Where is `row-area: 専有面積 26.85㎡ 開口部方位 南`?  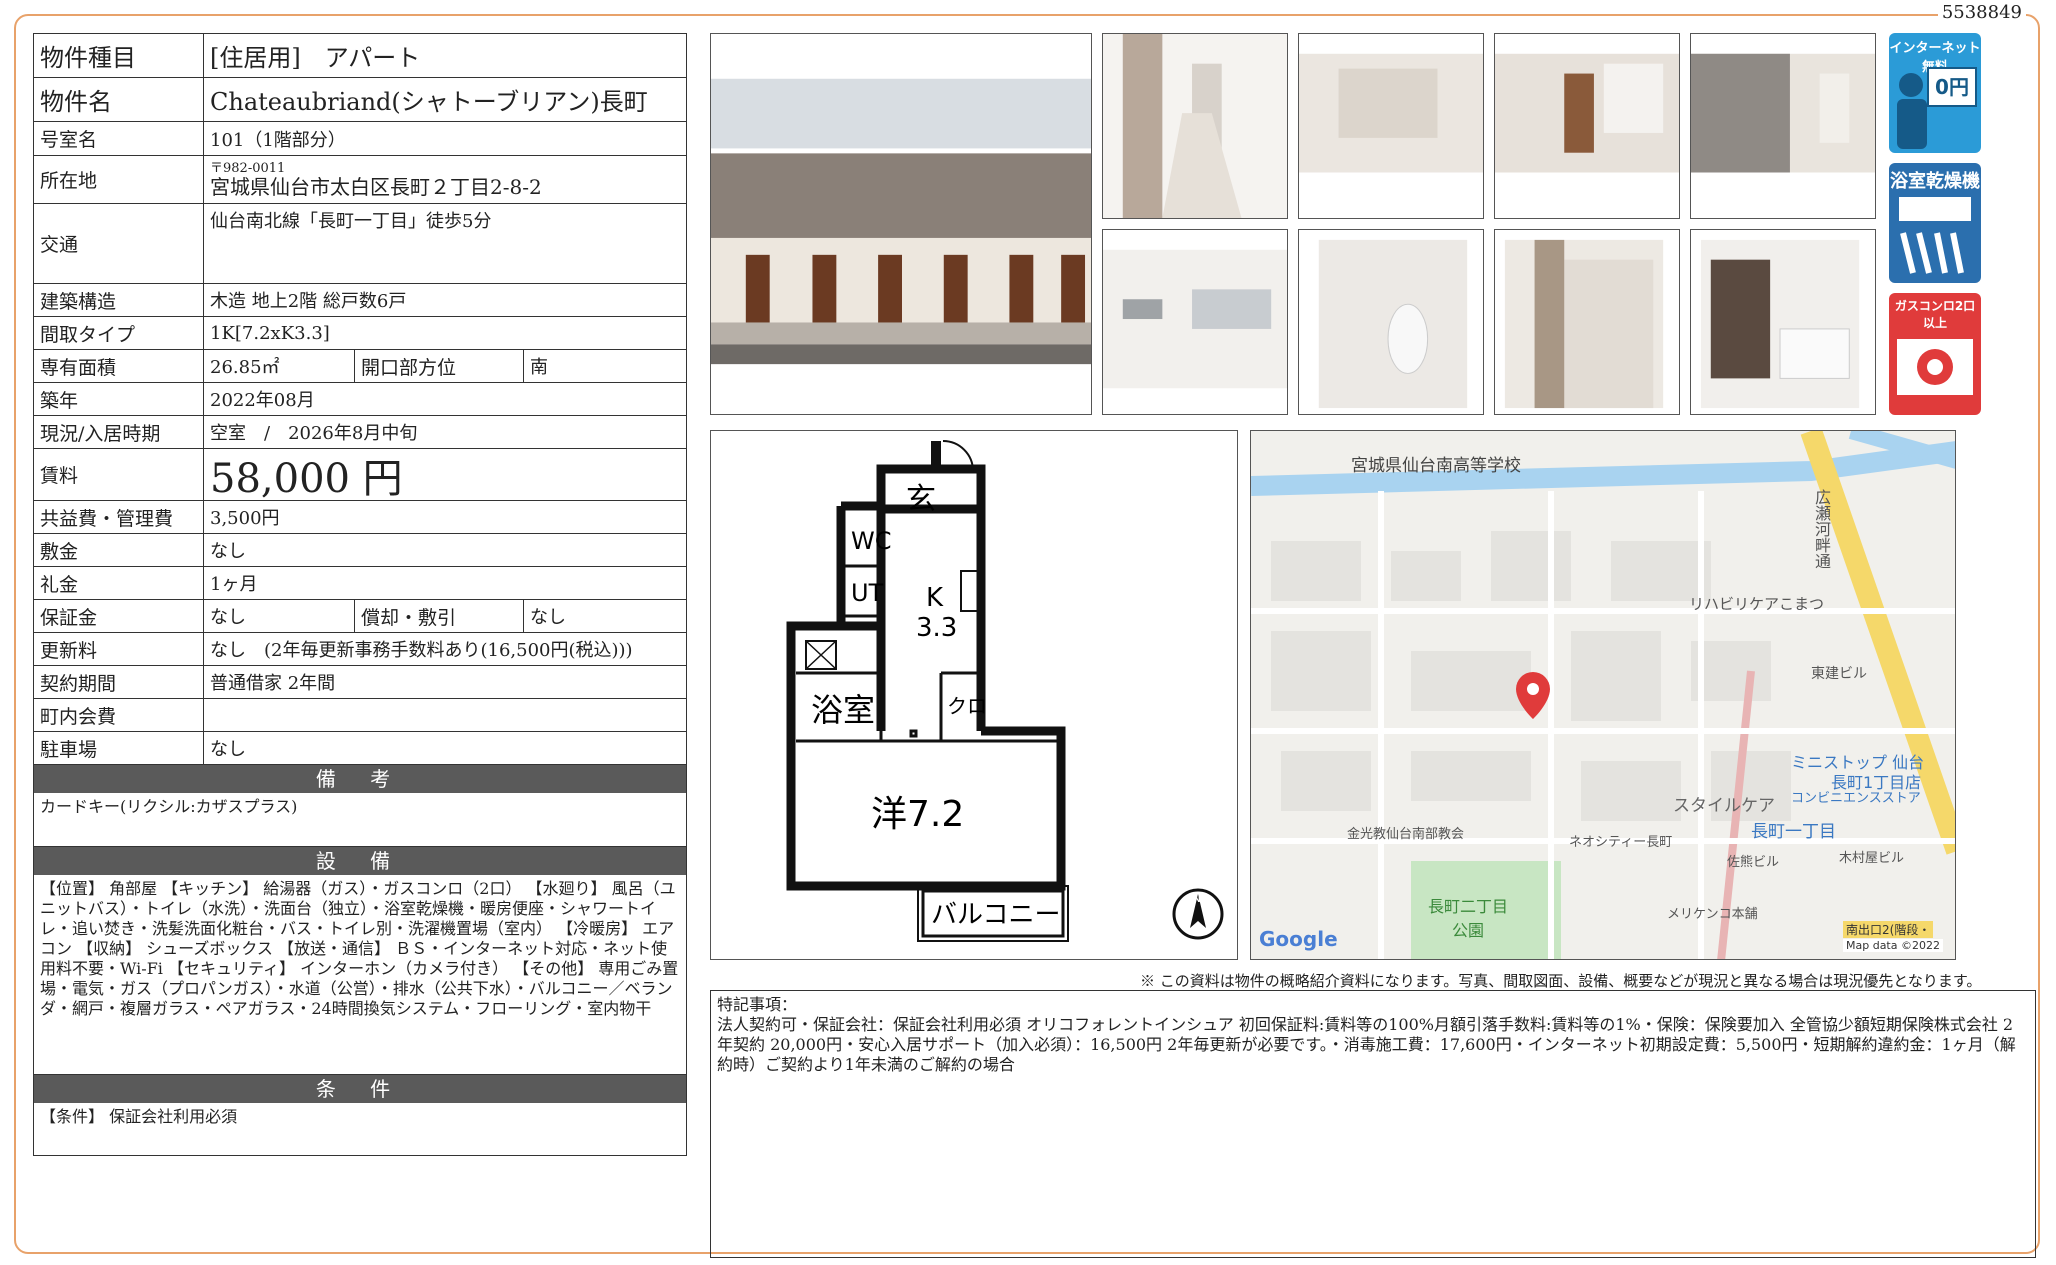 row-area: 専有面積 26.85㎡ 開口部方位 南 is located at coordinates (360, 366).